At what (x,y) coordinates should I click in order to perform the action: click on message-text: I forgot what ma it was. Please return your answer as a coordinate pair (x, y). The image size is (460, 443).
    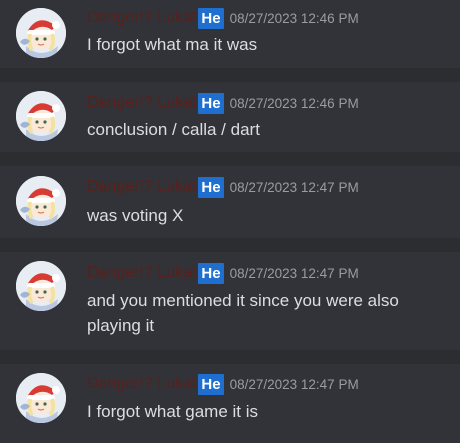
    Looking at the image, I should click on (172, 44).